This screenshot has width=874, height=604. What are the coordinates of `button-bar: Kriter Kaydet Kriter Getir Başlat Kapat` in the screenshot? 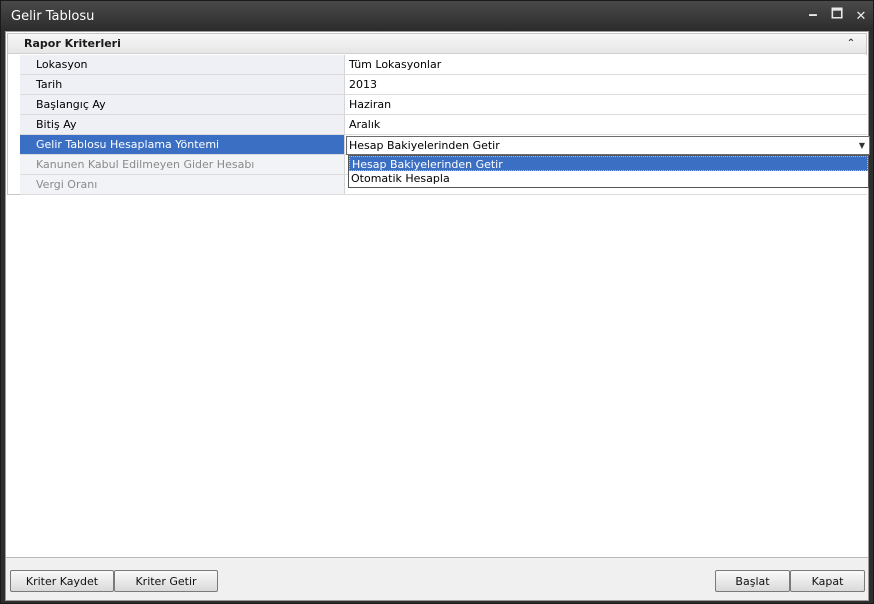 It's located at (437, 579).